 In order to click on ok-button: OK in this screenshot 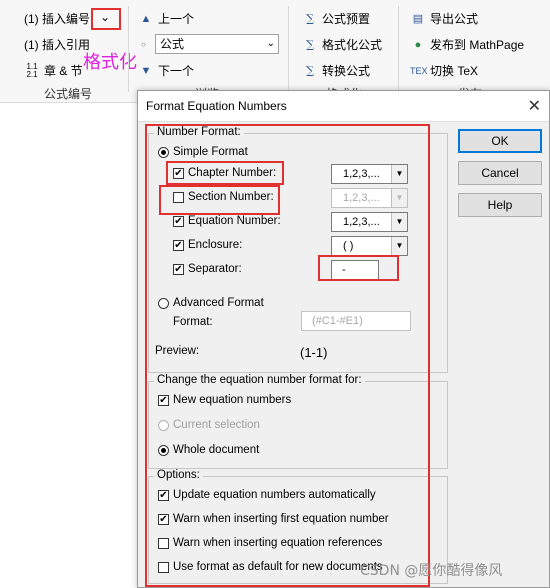, I will do `click(500, 141)`.